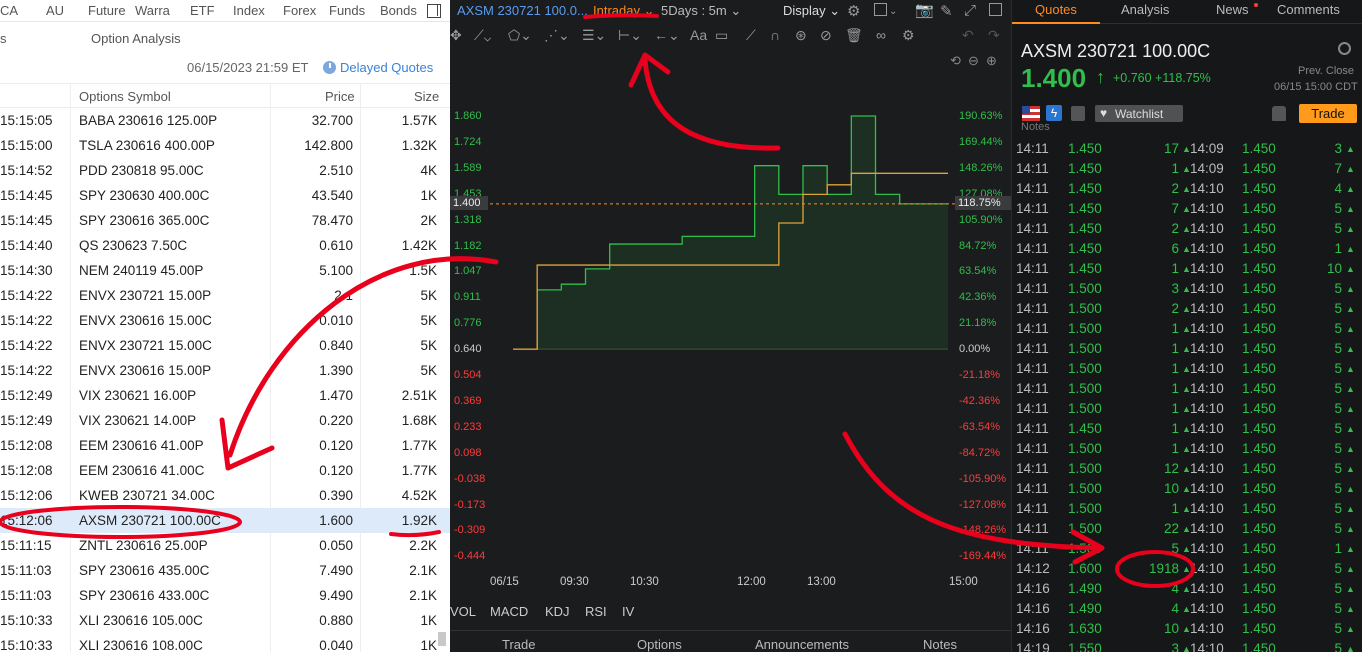 The height and width of the screenshot is (652, 1362). Describe the element at coordinates (1175, 348) in the screenshot. I see `tick-volume: 1` at that location.